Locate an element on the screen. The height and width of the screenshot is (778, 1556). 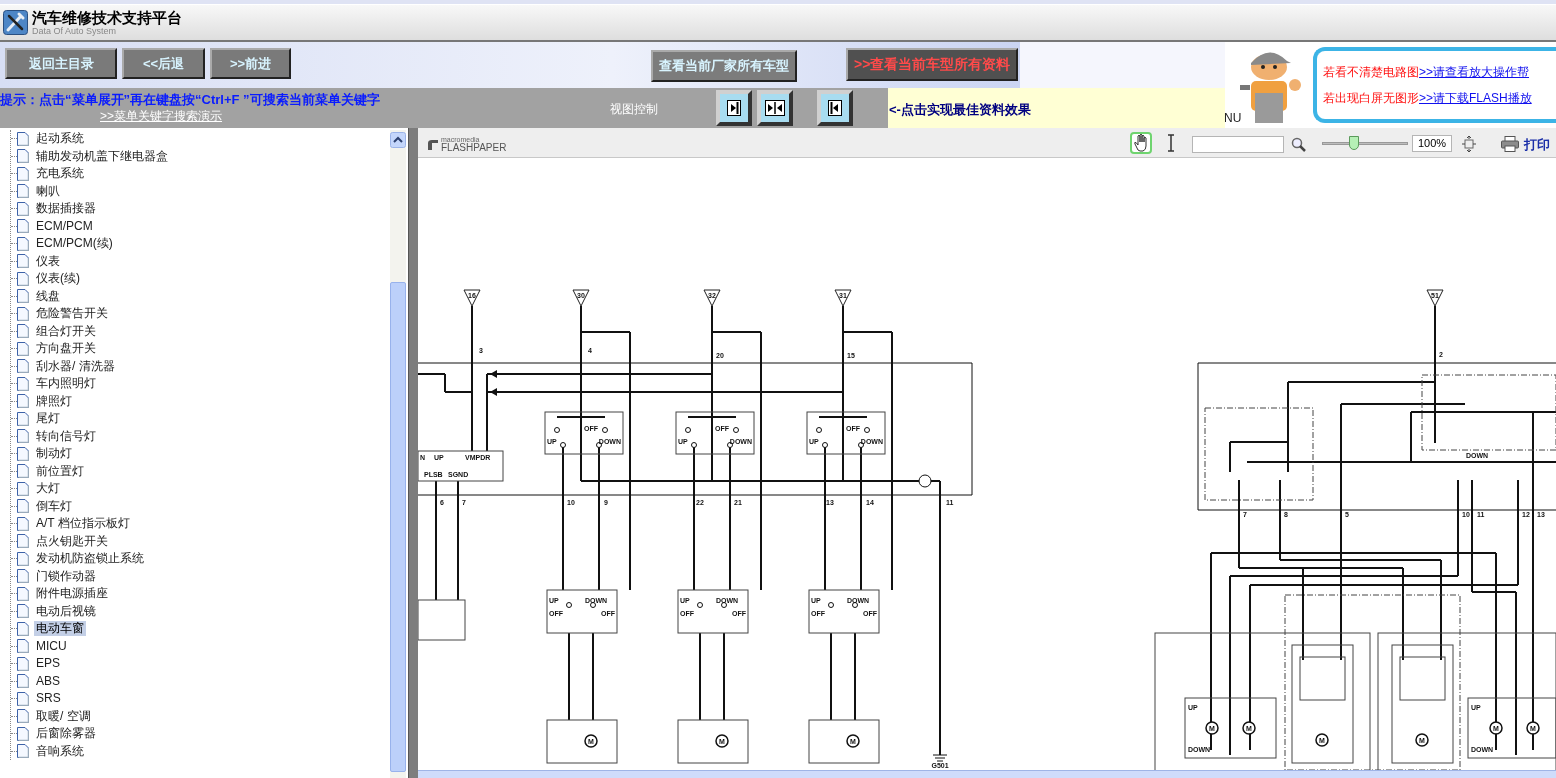
all-models-button: 查看当前厂家所有车型 is located at coordinates (724, 66).